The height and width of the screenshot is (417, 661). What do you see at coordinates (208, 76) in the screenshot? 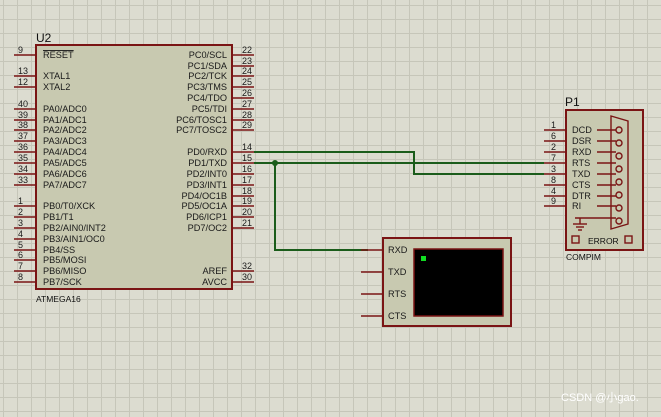
I see `u2-pin-name: PC2/TCK` at bounding box center [208, 76].